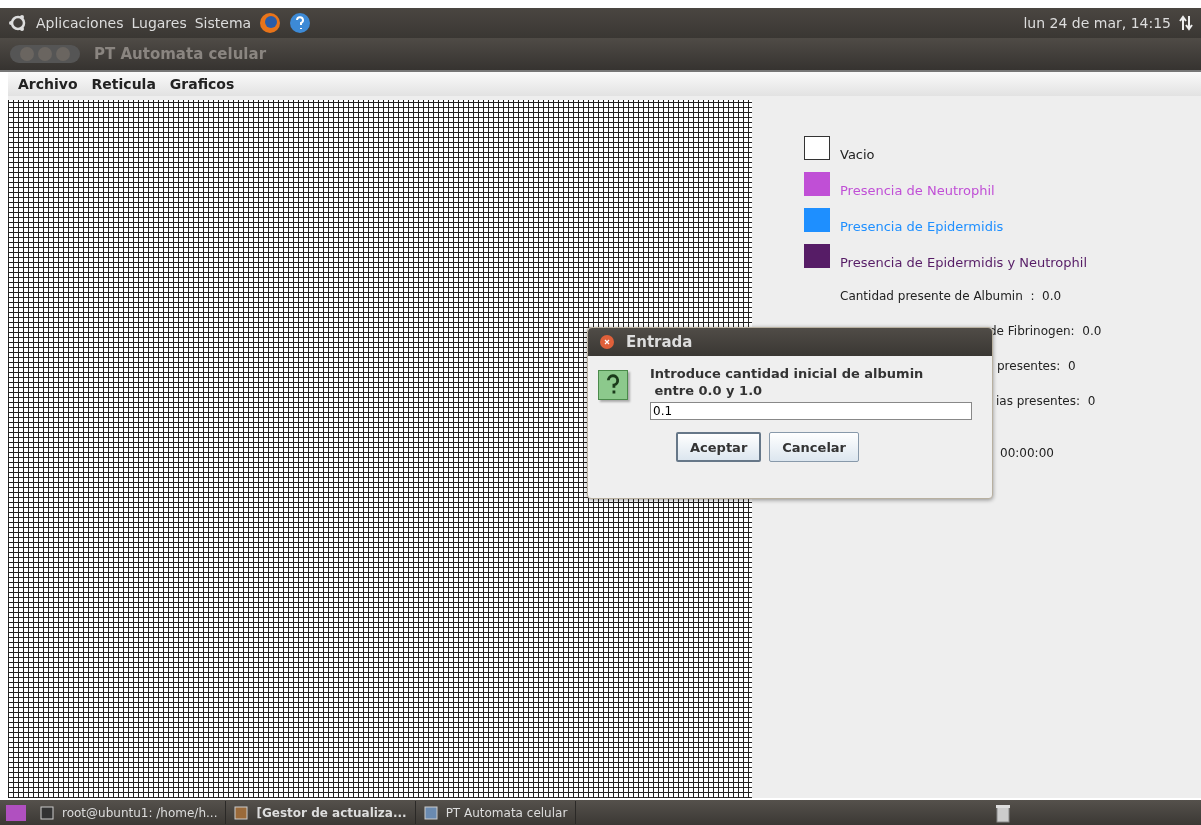  I want to click on trash-icon, so click(1003, 812).